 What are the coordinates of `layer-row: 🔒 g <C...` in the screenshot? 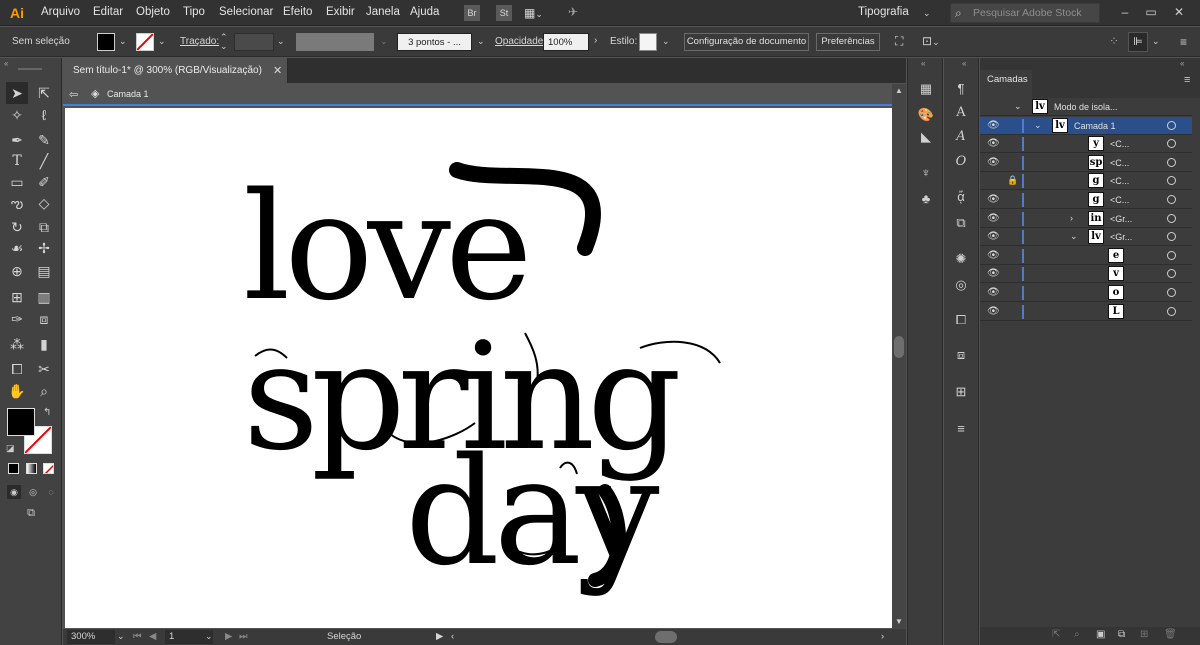 It's located at (1086, 181).